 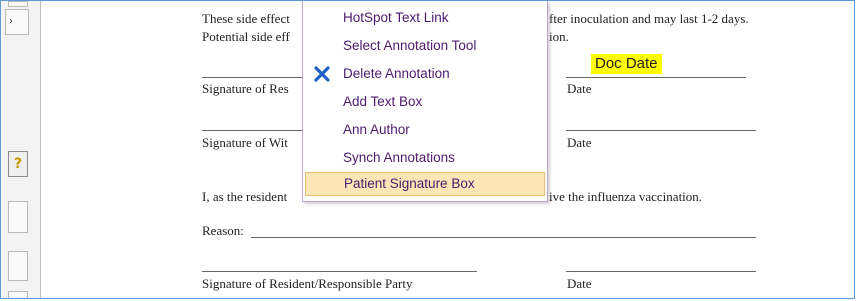 I want to click on menu-item-label: Add Text Box, so click(x=383, y=101).